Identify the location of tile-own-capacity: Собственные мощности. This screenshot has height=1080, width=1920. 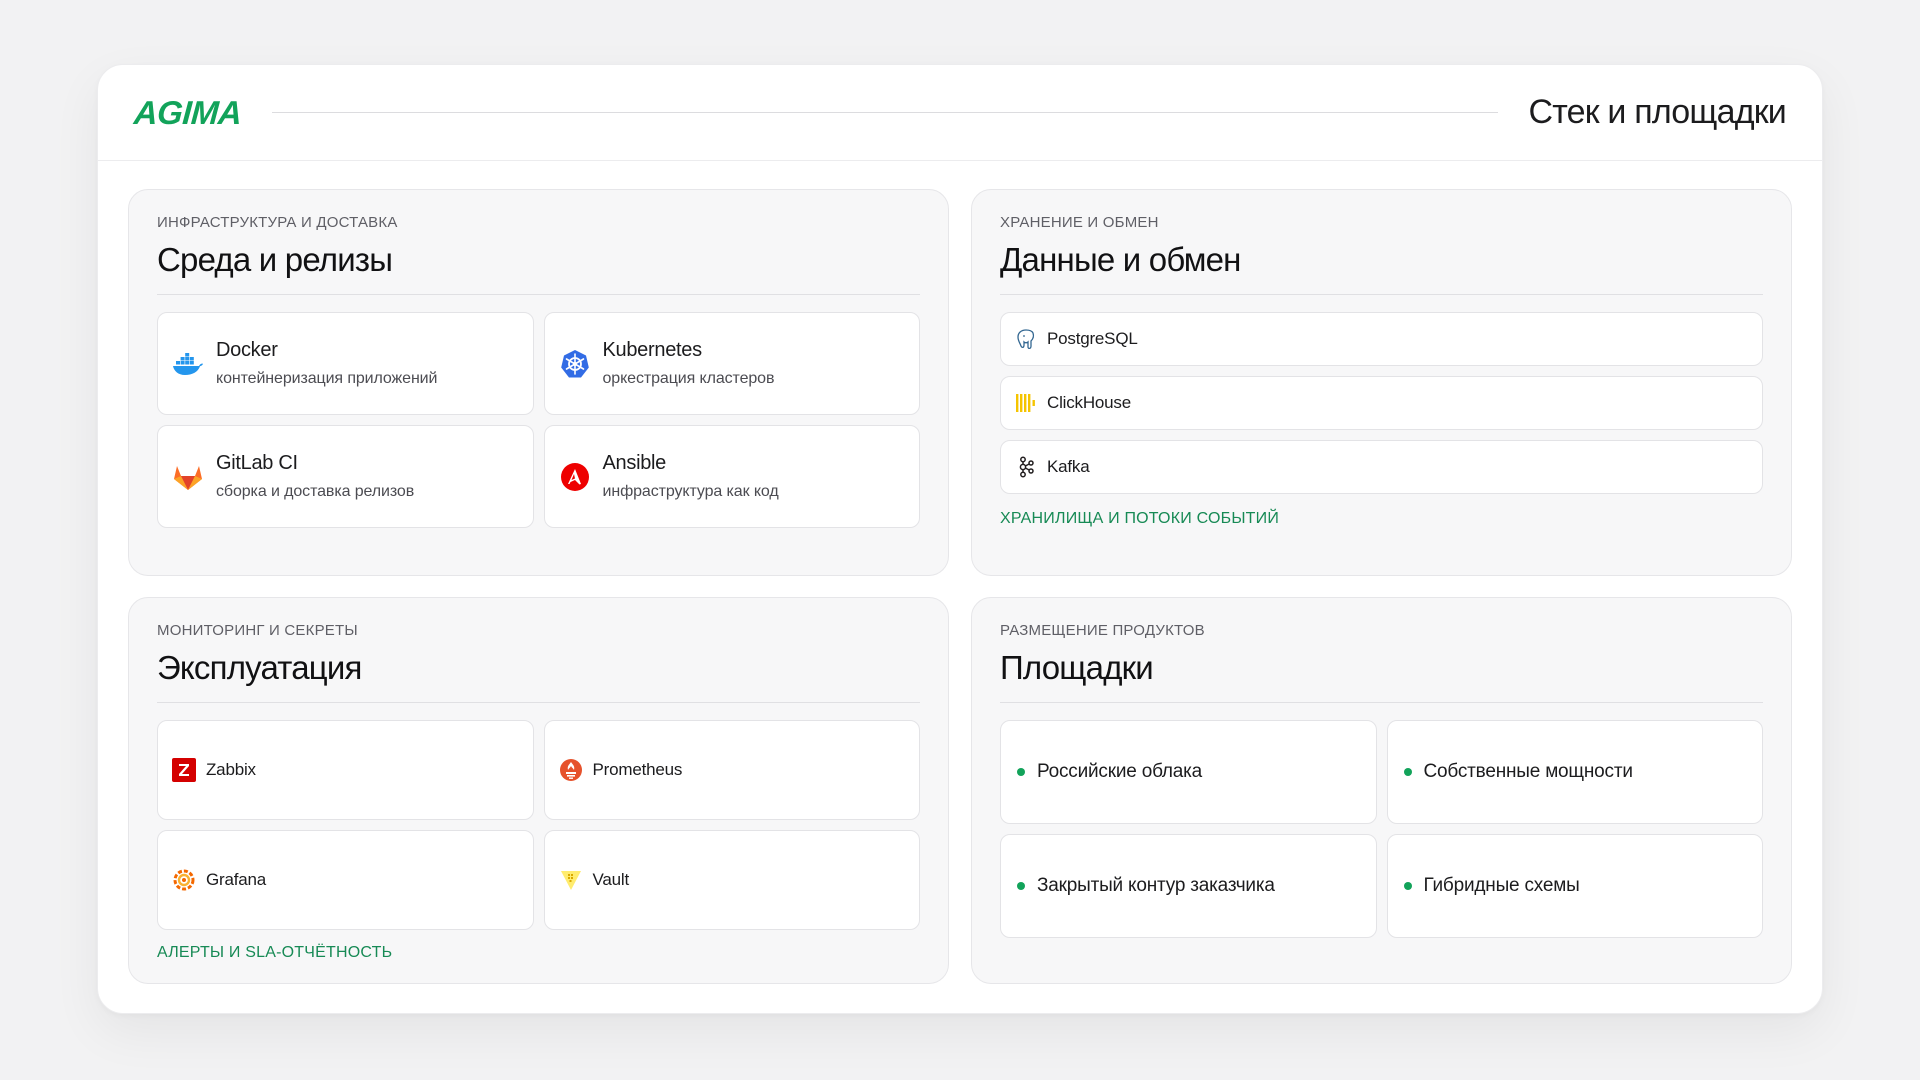
(1574, 772).